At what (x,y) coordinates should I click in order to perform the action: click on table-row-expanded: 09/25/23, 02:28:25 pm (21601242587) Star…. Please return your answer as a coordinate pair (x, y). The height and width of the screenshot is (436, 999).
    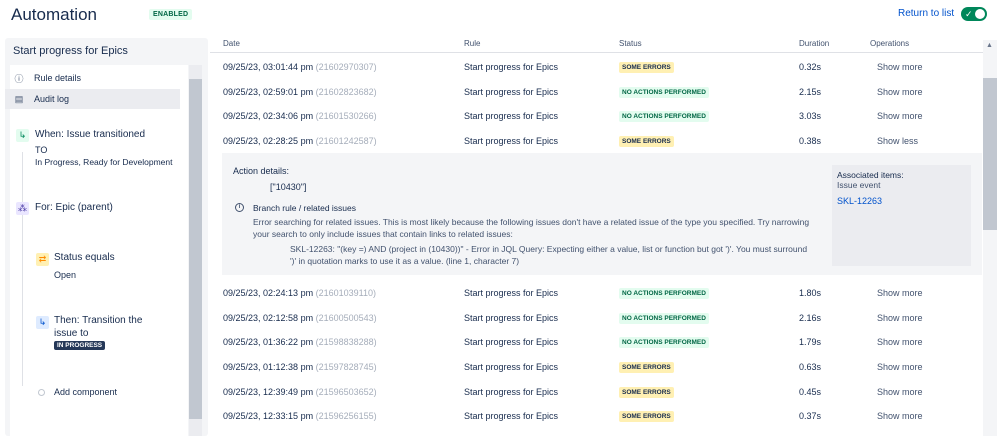
    Looking at the image, I should click on (596, 140).